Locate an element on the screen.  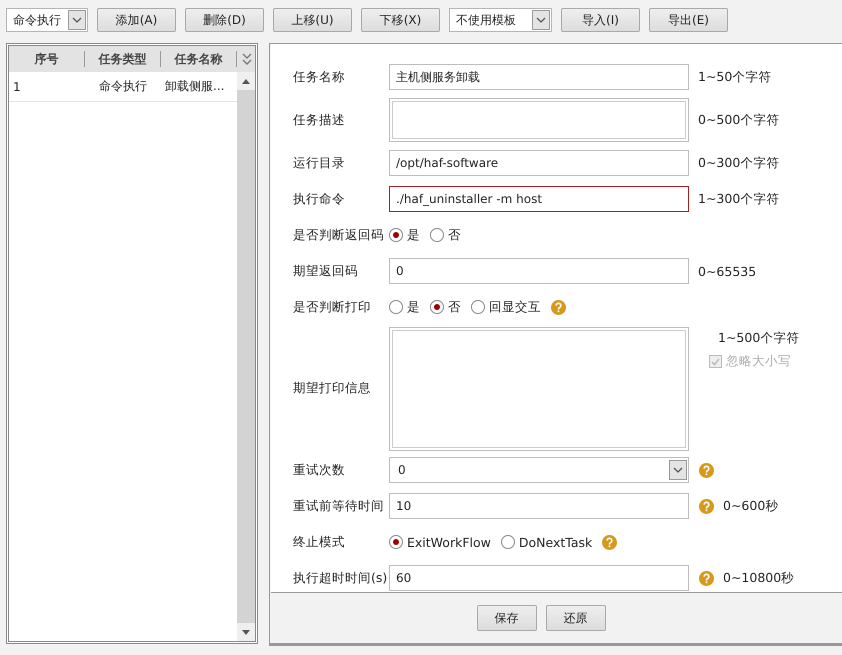
template-select: 不使用模板 is located at coordinates (500, 20).